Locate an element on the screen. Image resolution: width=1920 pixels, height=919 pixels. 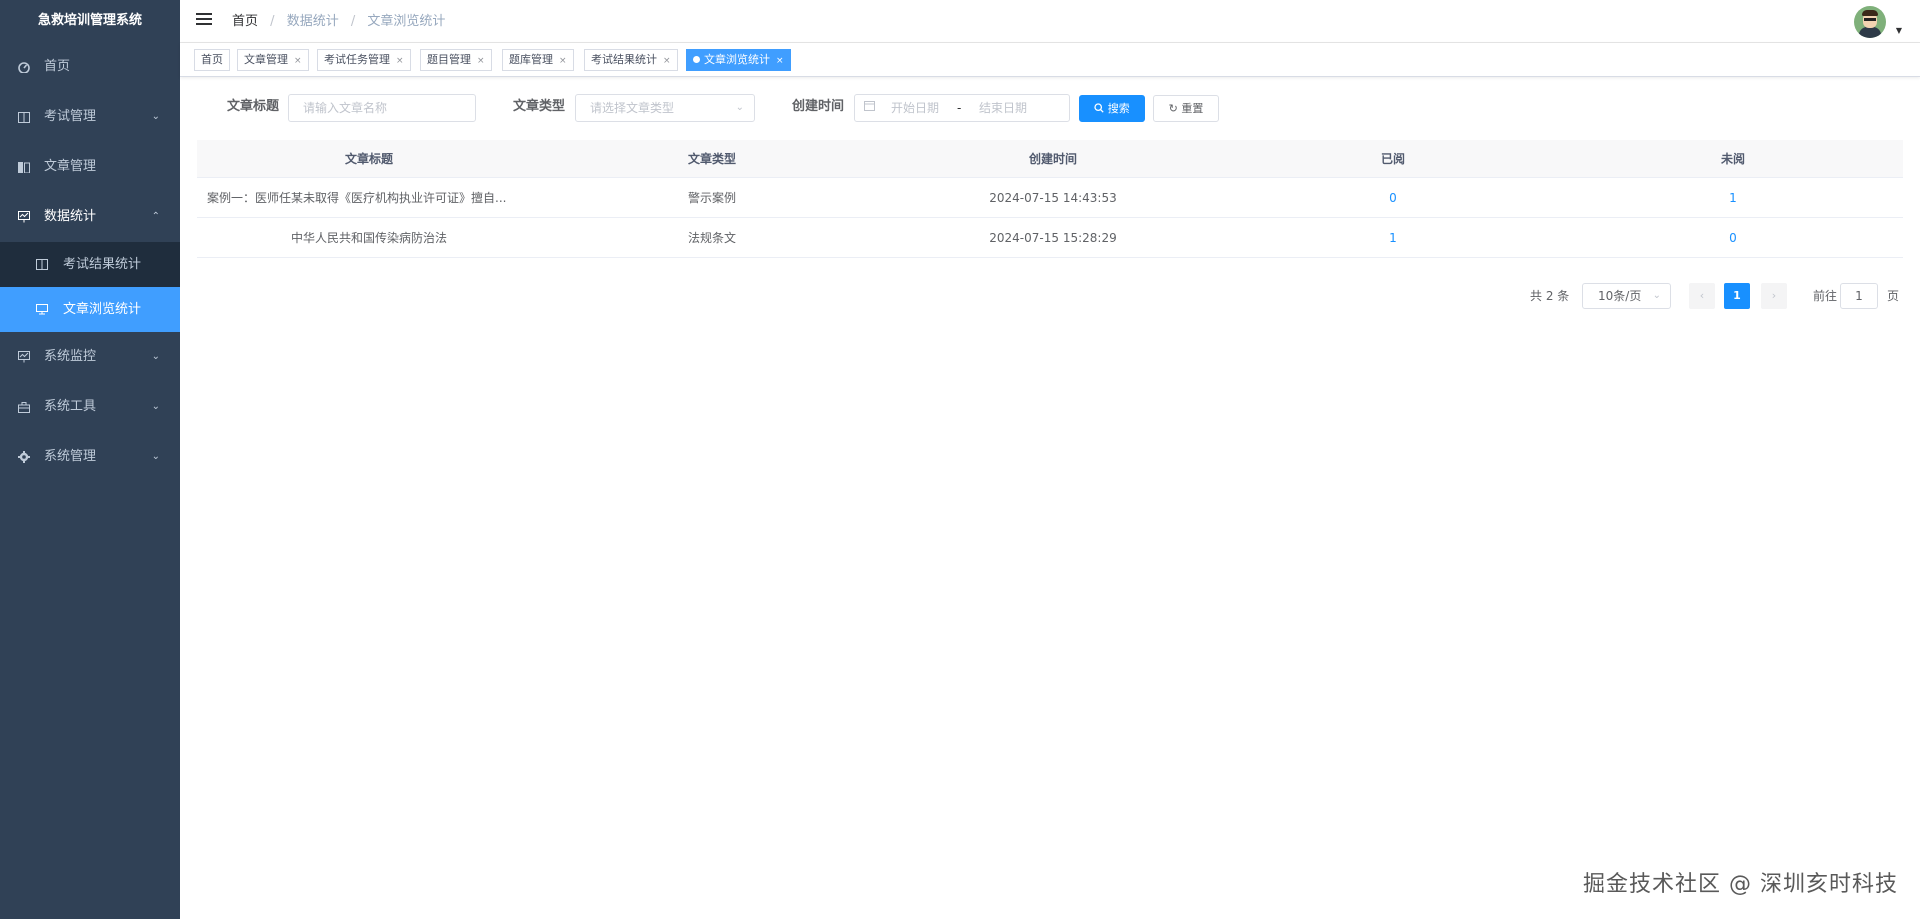
tag-label: 考试结果统计 is located at coordinates (624, 59).